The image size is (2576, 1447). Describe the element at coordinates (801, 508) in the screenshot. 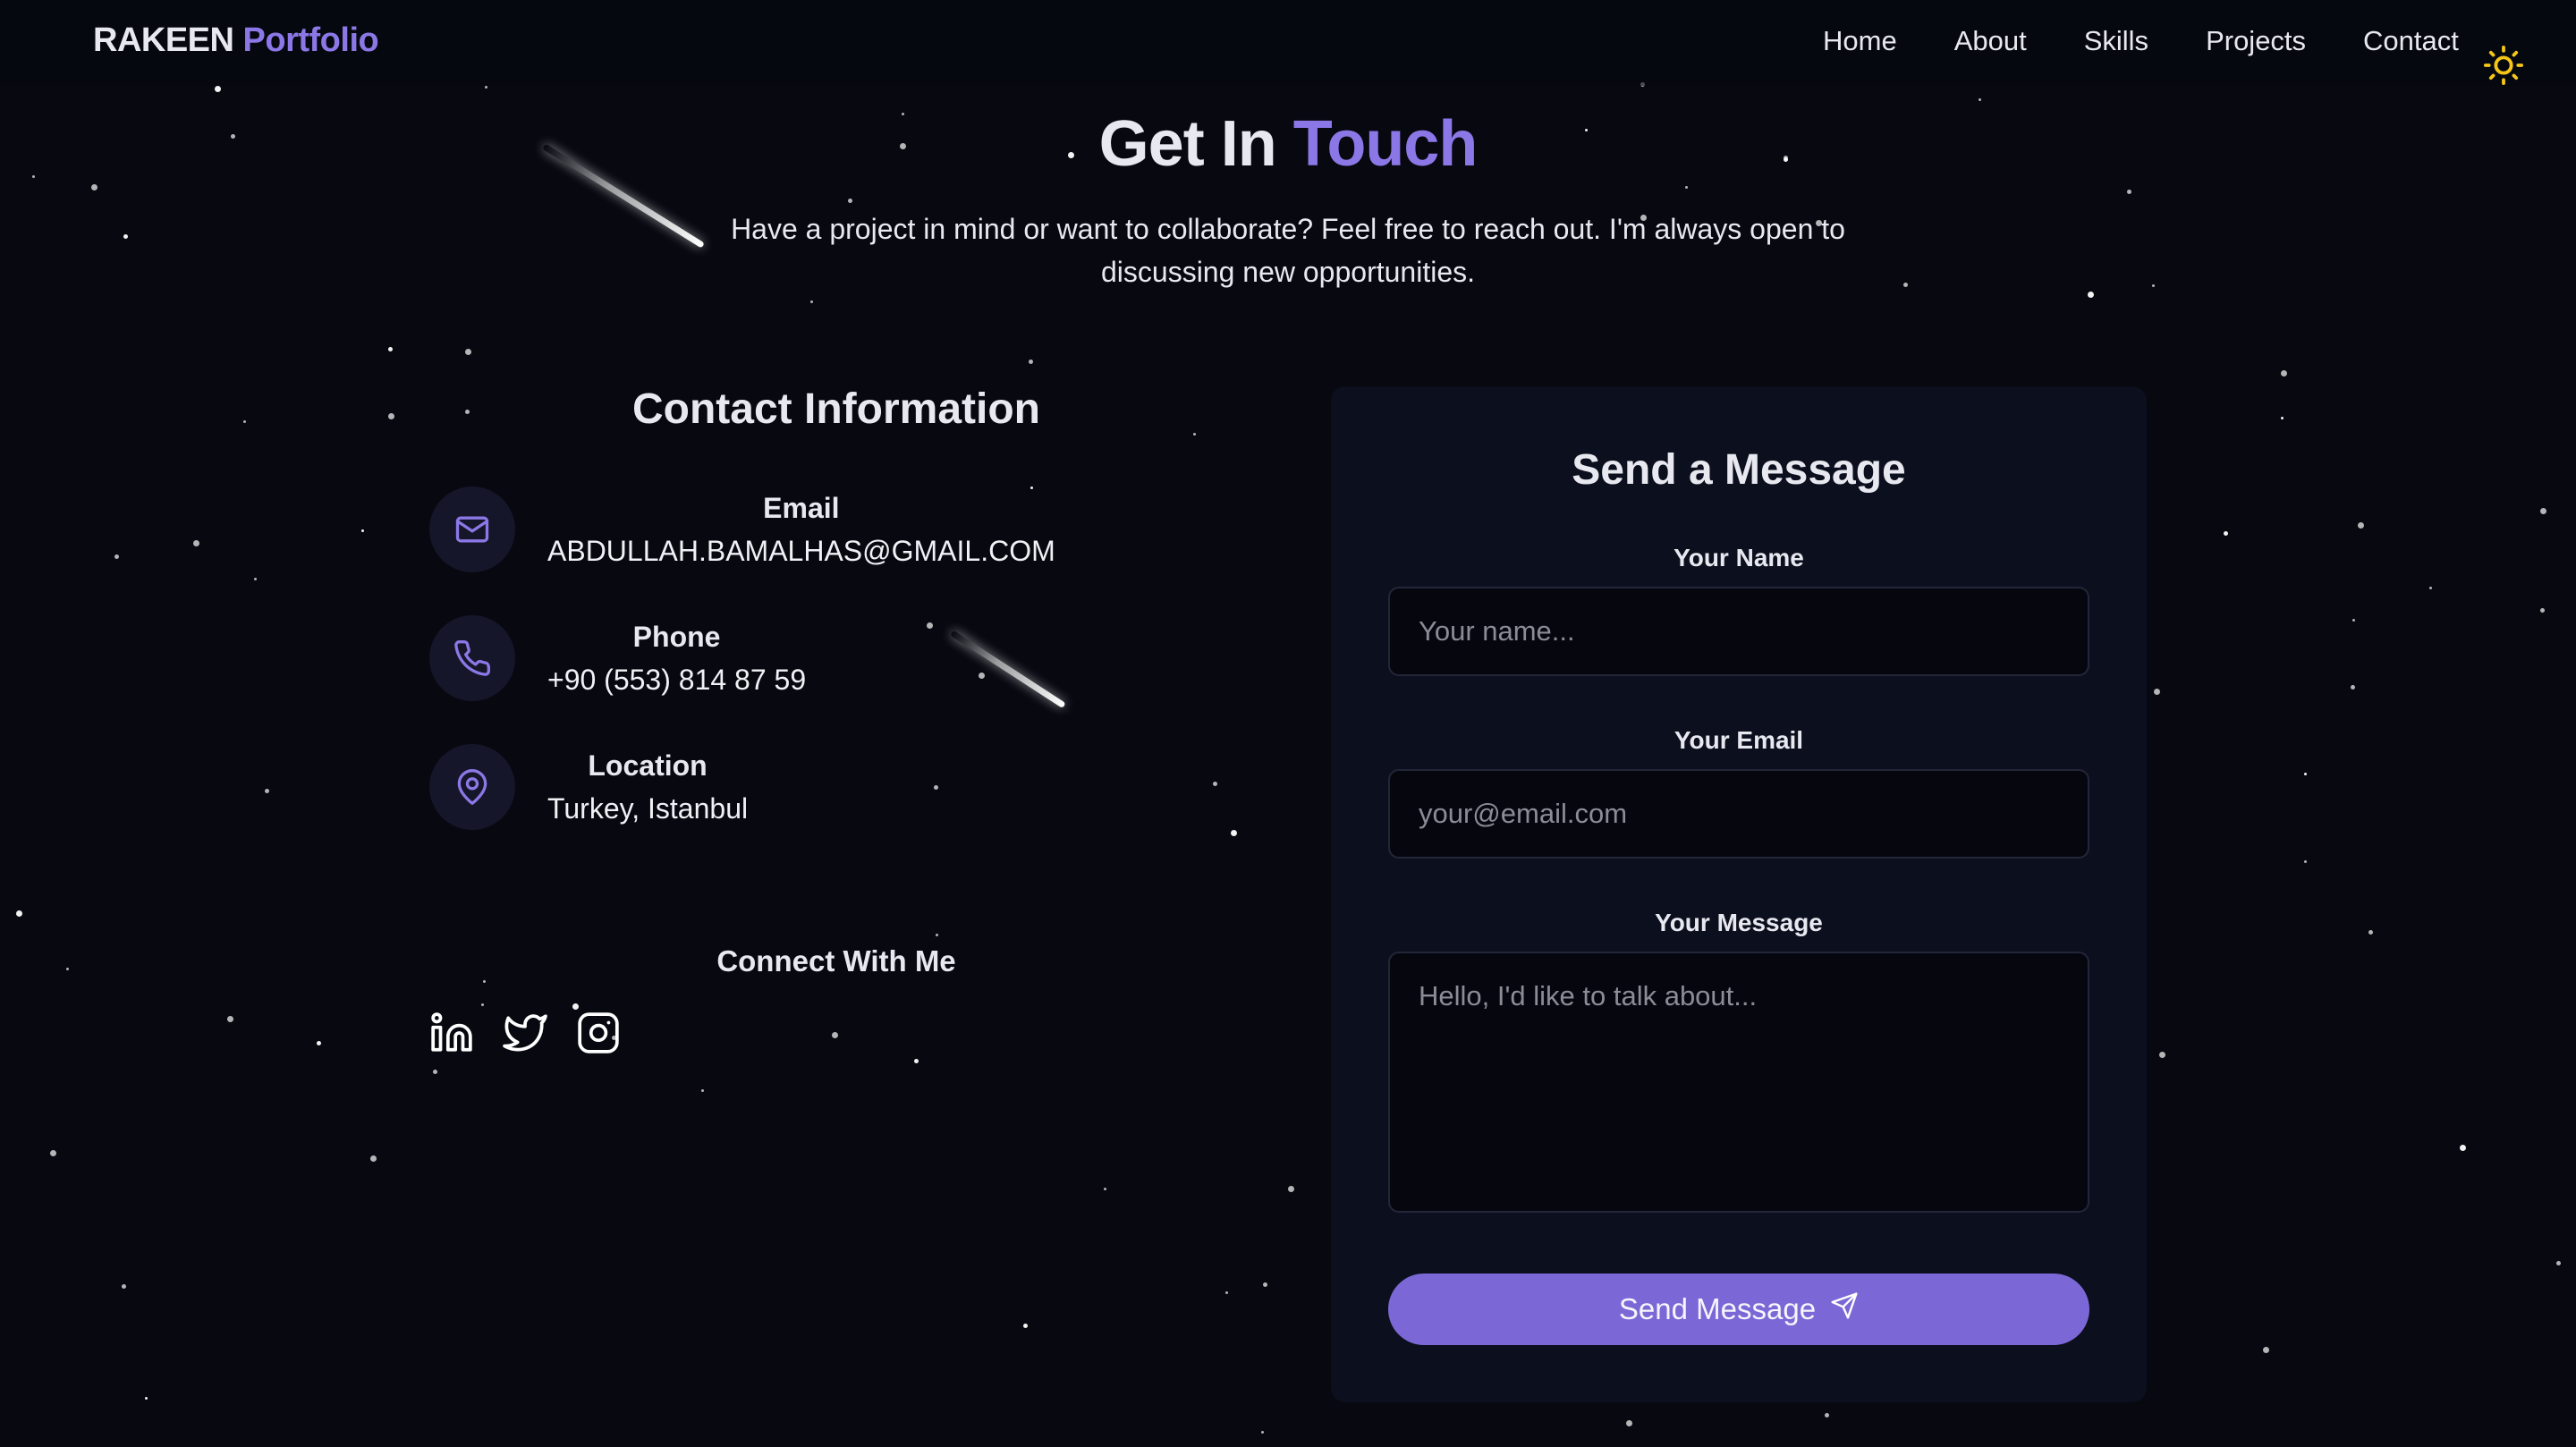

I see `contact-item-label: Email` at that location.